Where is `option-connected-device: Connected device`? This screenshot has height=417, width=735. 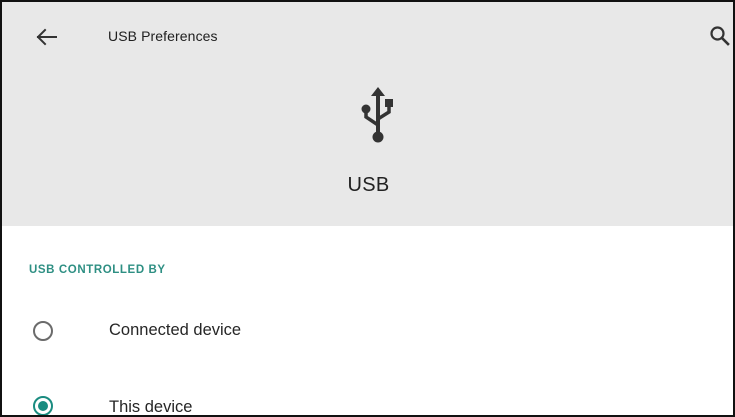
option-connected-device: Connected device is located at coordinates (367, 331).